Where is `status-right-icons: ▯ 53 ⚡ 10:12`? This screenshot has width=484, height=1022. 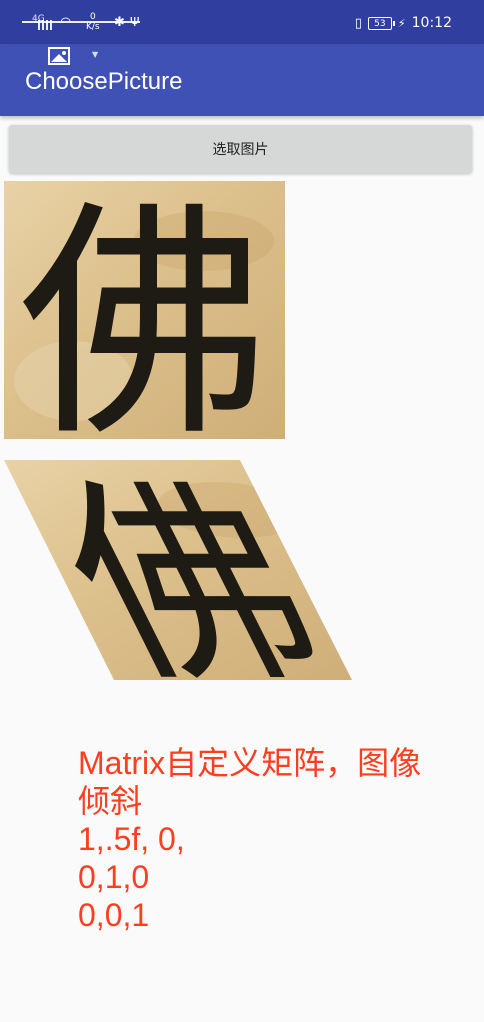
status-right-icons: ▯ 53 ⚡ 10:12 is located at coordinates (403, 23).